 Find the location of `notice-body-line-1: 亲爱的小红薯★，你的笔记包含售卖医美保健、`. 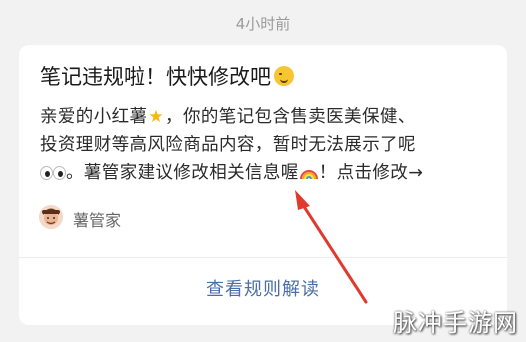

notice-body-line-1: 亲爱的小红薯★，你的笔记包含售卖医美保健、 is located at coordinates (270, 117).